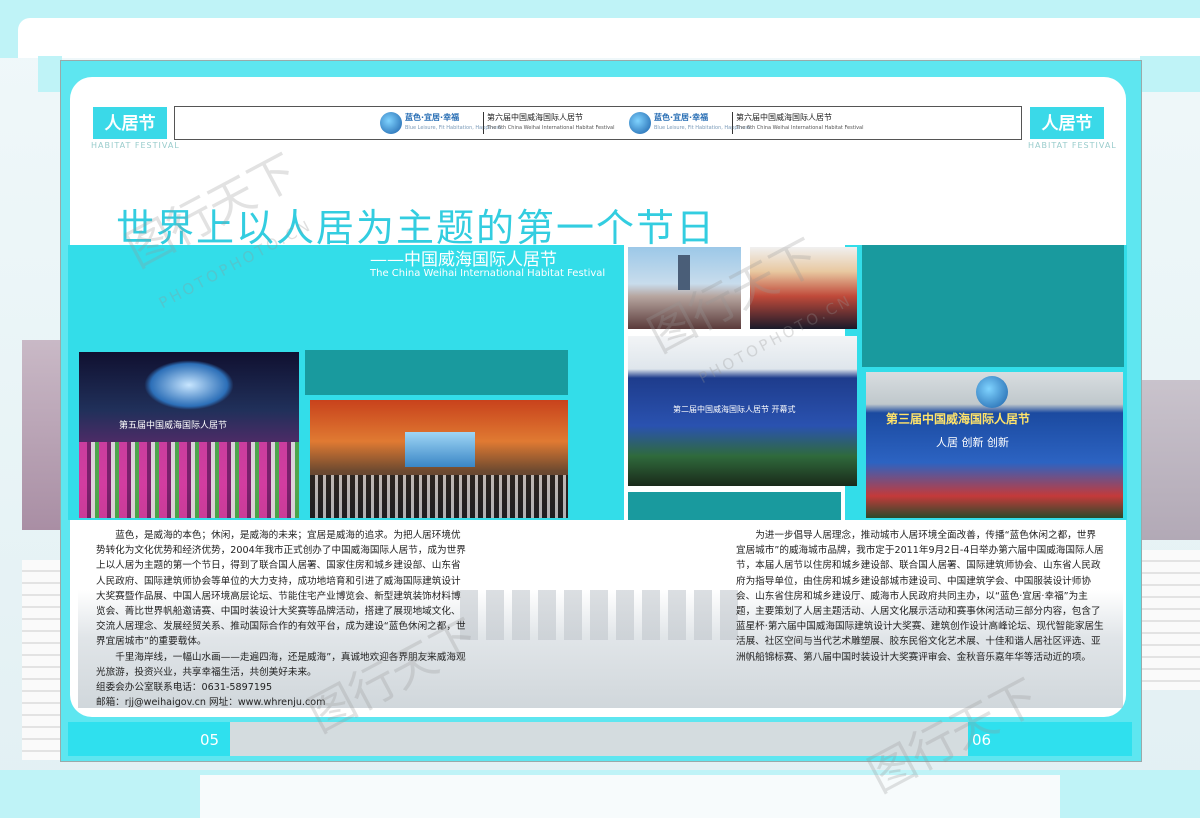 The width and height of the screenshot is (1200, 818). What do you see at coordinates (189, 435) in the screenshot?
I see `photo-stage-performance: 第五届中国威海国际人居节` at bounding box center [189, 435].